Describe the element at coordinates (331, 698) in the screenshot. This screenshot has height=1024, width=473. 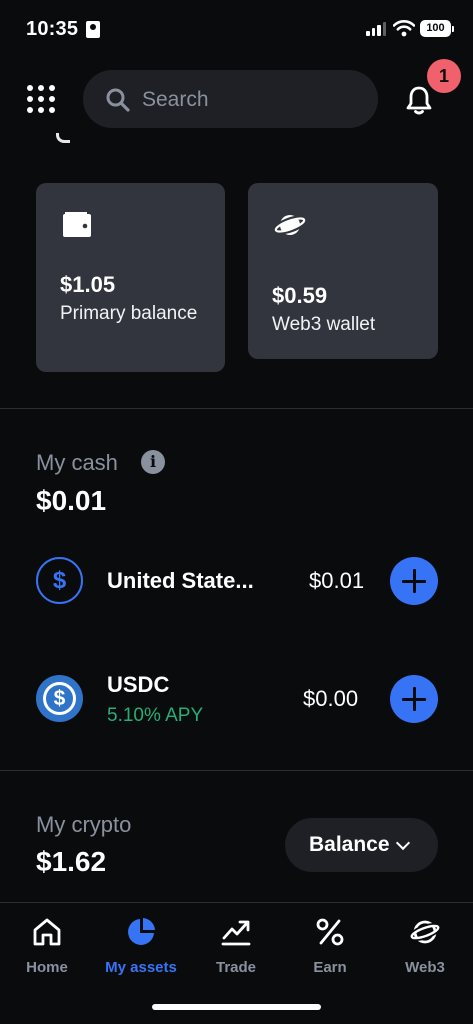
I see `asset-amount: $0.00` at that location.